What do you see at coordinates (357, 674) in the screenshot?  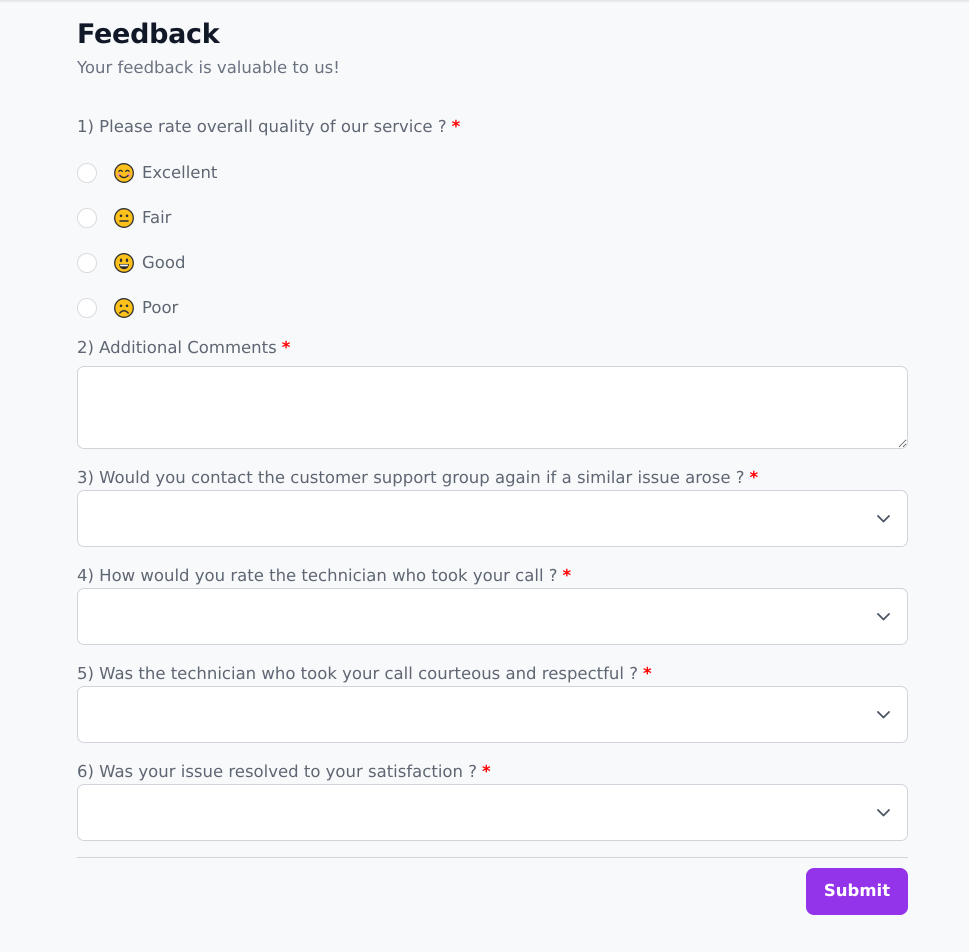 I see `question-label: 5) Was the technician who took your call courteous and respectful ?` at bounding box center [357, 674].